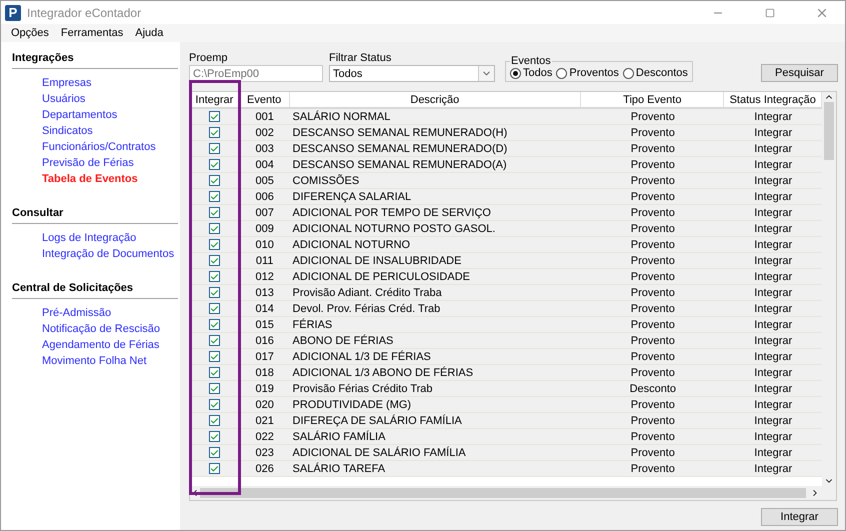  Describe the element at coordinates (264, 181) in the screenshot. I see `table-cell-text: 005` at that location.